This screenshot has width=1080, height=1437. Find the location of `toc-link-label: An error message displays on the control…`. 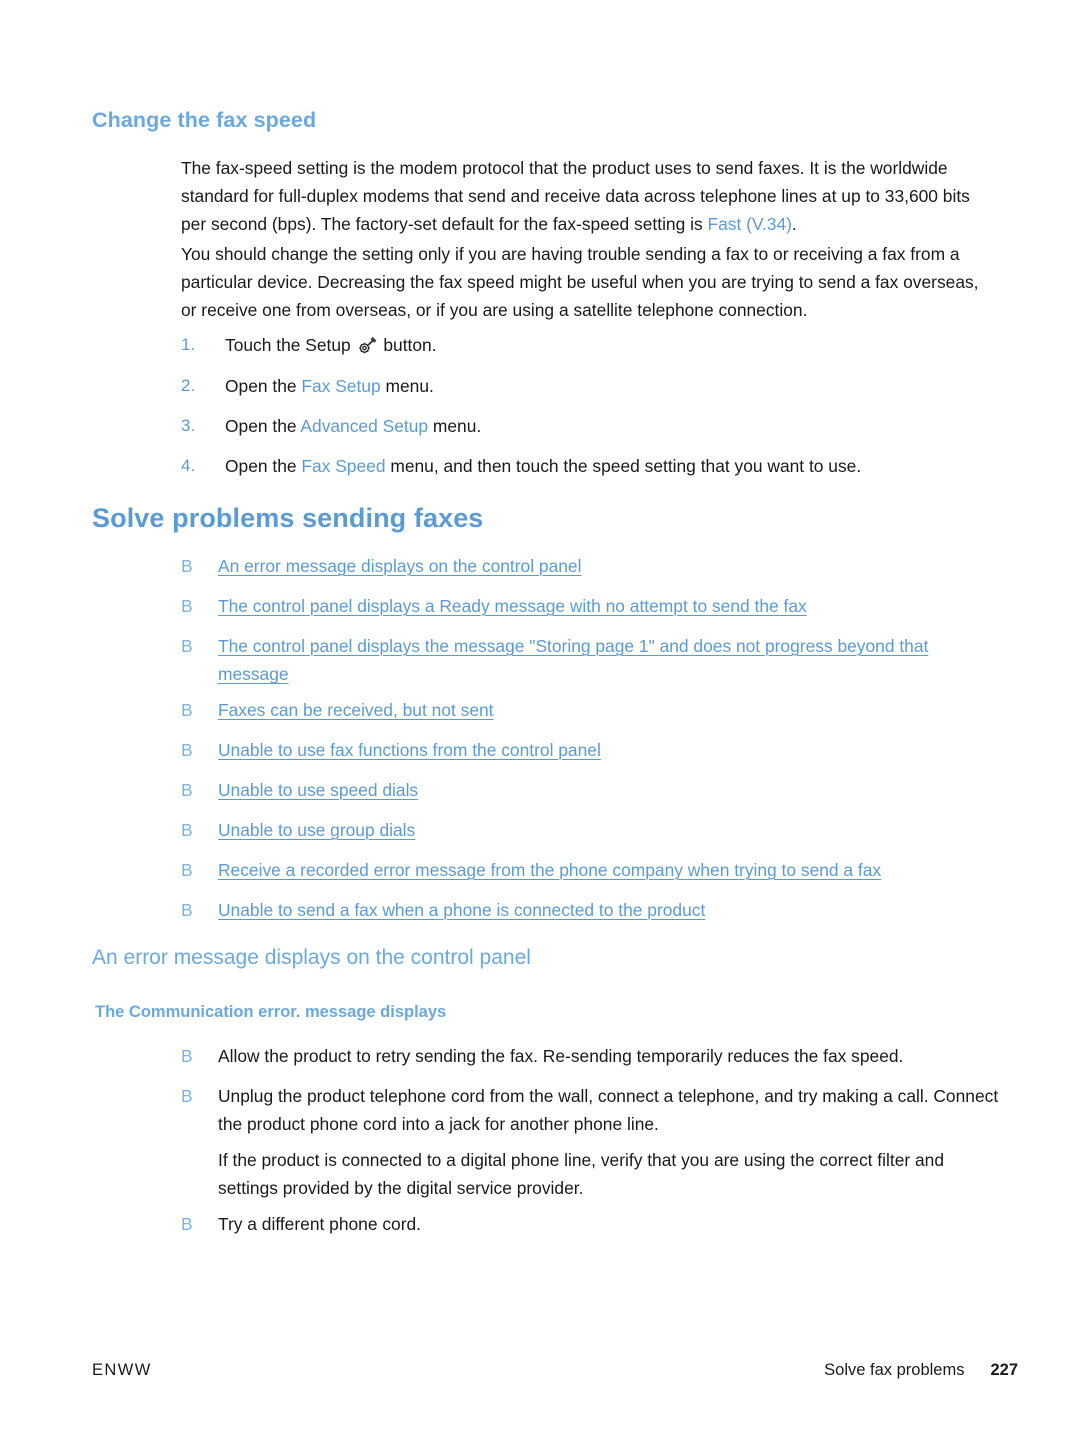

toc-link-label: An error message displays on the control… is located at coordinates (614, 566).